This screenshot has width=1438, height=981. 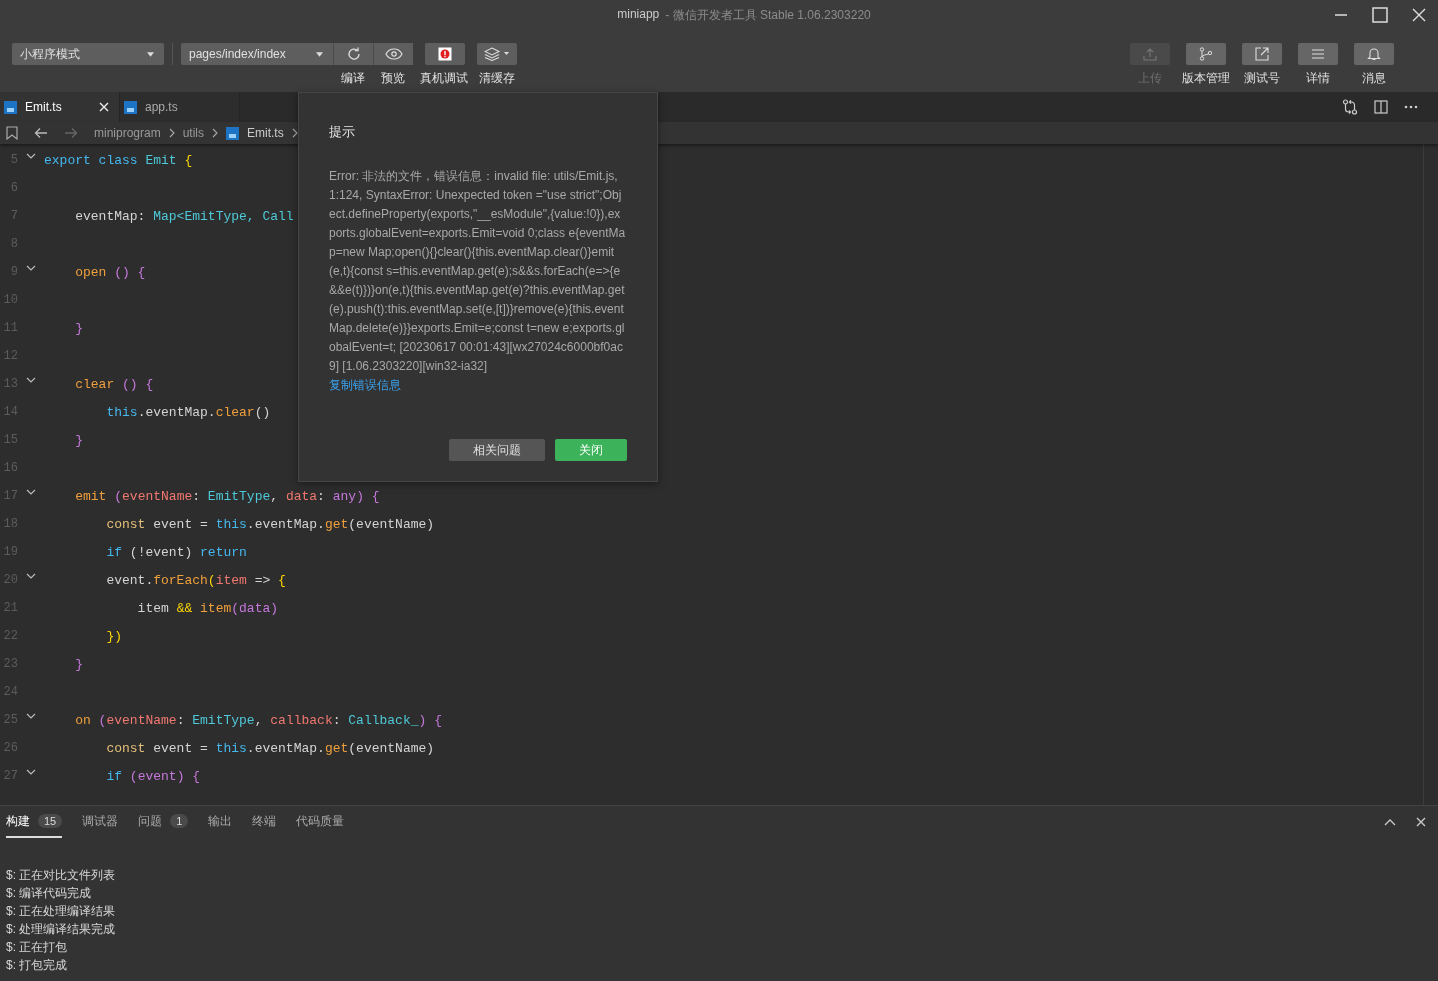 I want to click on panel-tab: 输出, so click(x=220, y=822).